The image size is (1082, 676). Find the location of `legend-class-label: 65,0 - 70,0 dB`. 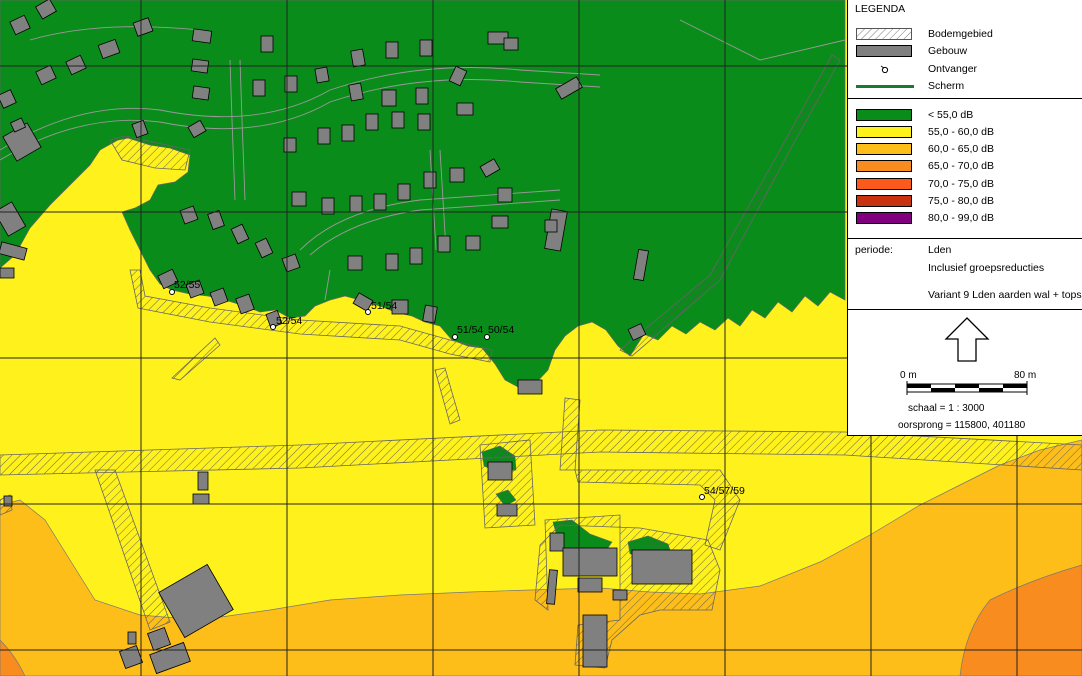

legend-class-label: 65,0 - 70,0 dB is located at coordinates (961, 166).